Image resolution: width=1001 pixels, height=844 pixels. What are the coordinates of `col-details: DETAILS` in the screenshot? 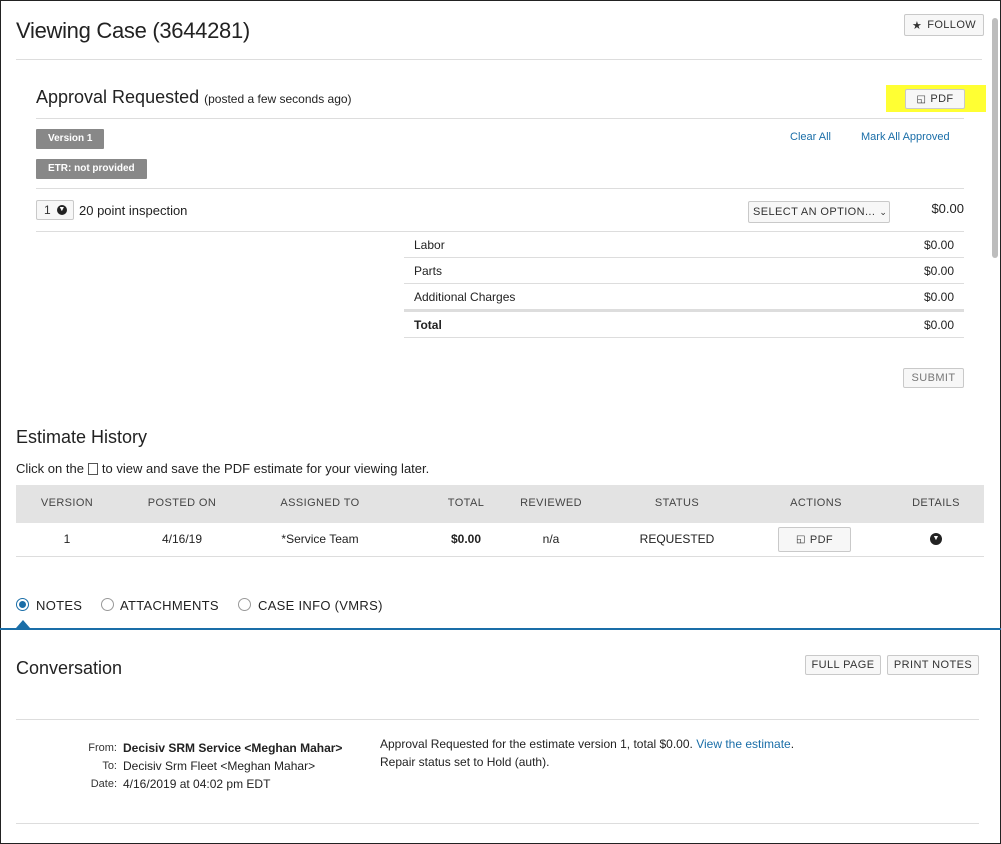 It's located at (936, 503).